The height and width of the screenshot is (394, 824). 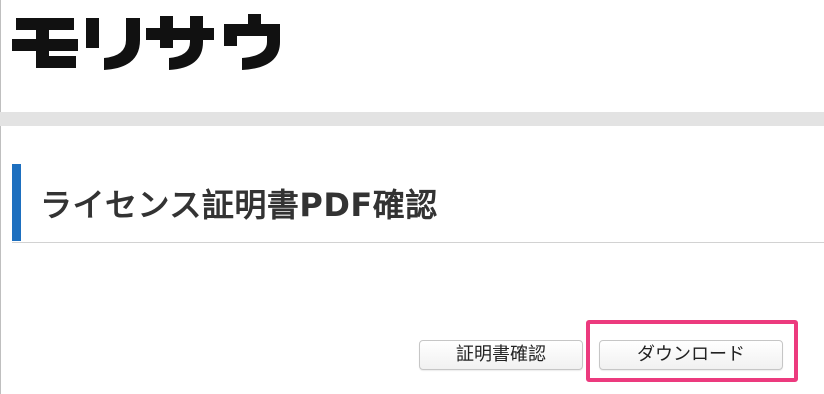 I want to click on verify-certificate-button: 証明書確認, so click(x=501, y=355).